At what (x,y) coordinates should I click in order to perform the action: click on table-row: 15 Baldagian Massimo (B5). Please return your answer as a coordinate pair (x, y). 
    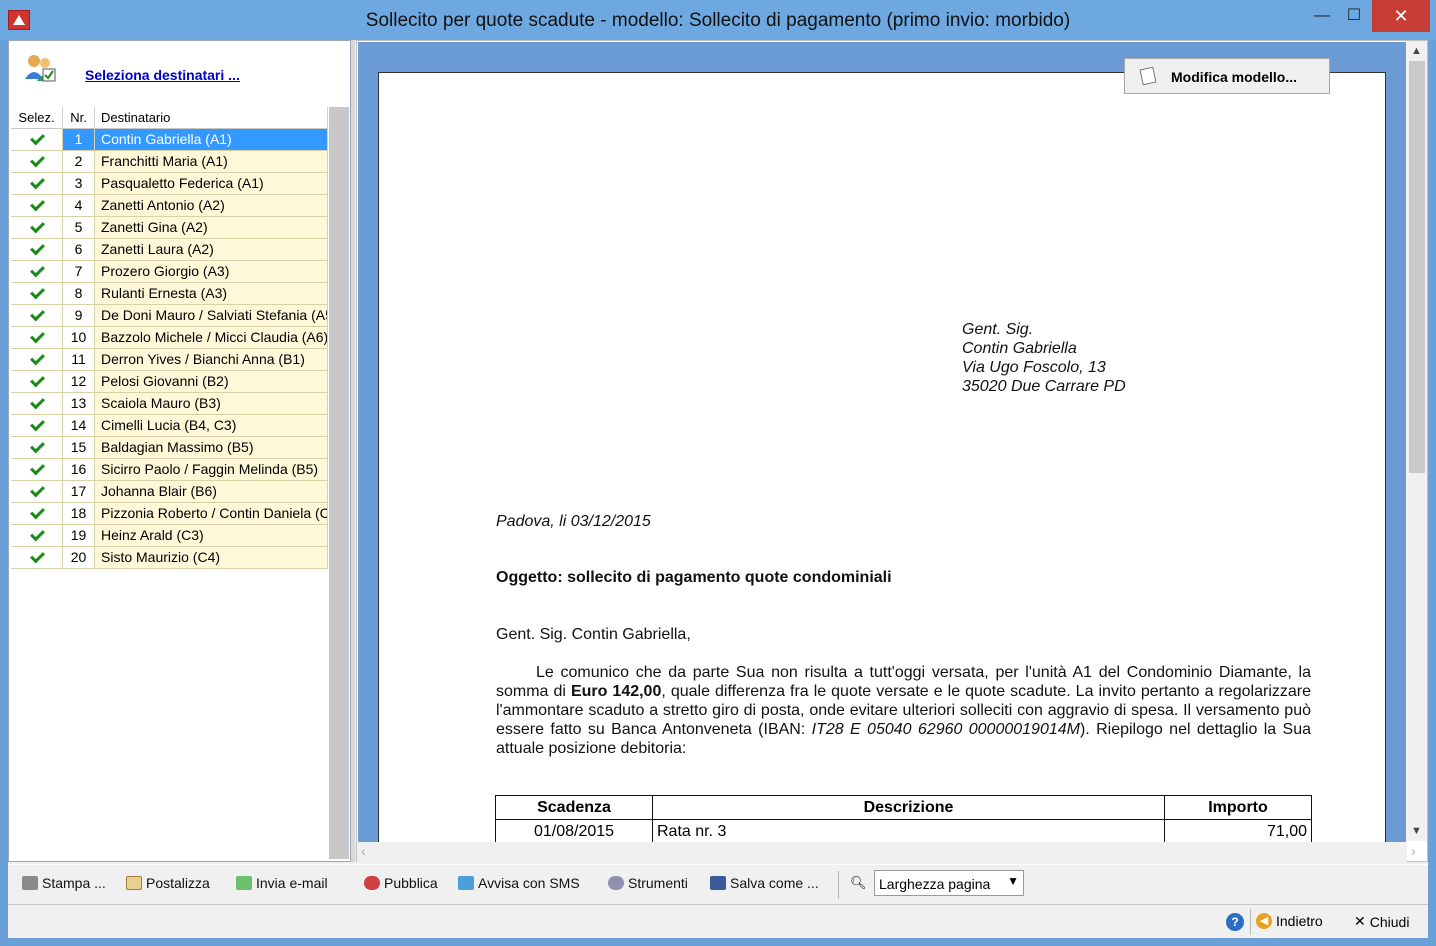
    Looking at the image, I should click on (169, 448).